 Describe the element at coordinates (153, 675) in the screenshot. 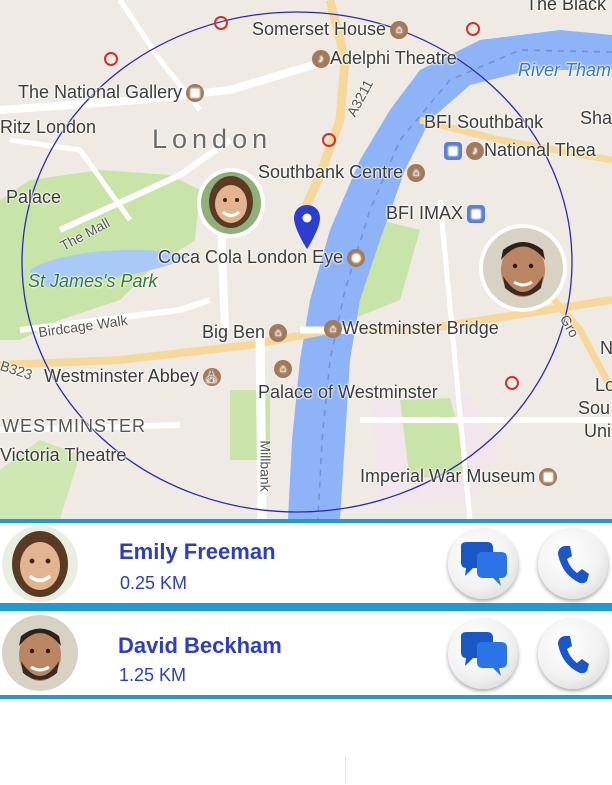

I see `contact-distance: 1.25 KM` at that location.